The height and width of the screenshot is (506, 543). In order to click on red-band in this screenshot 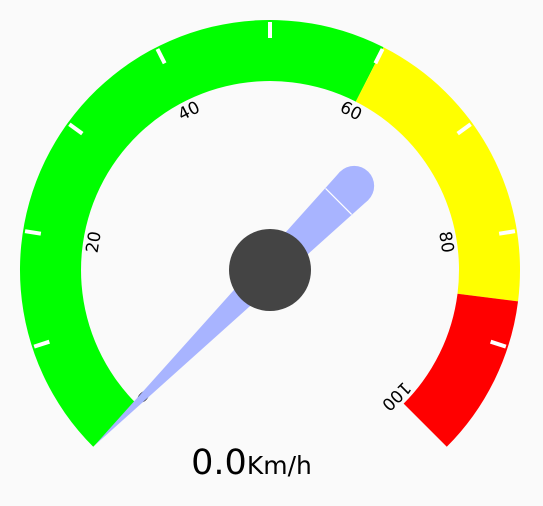, I will do `click(461, 370)`.